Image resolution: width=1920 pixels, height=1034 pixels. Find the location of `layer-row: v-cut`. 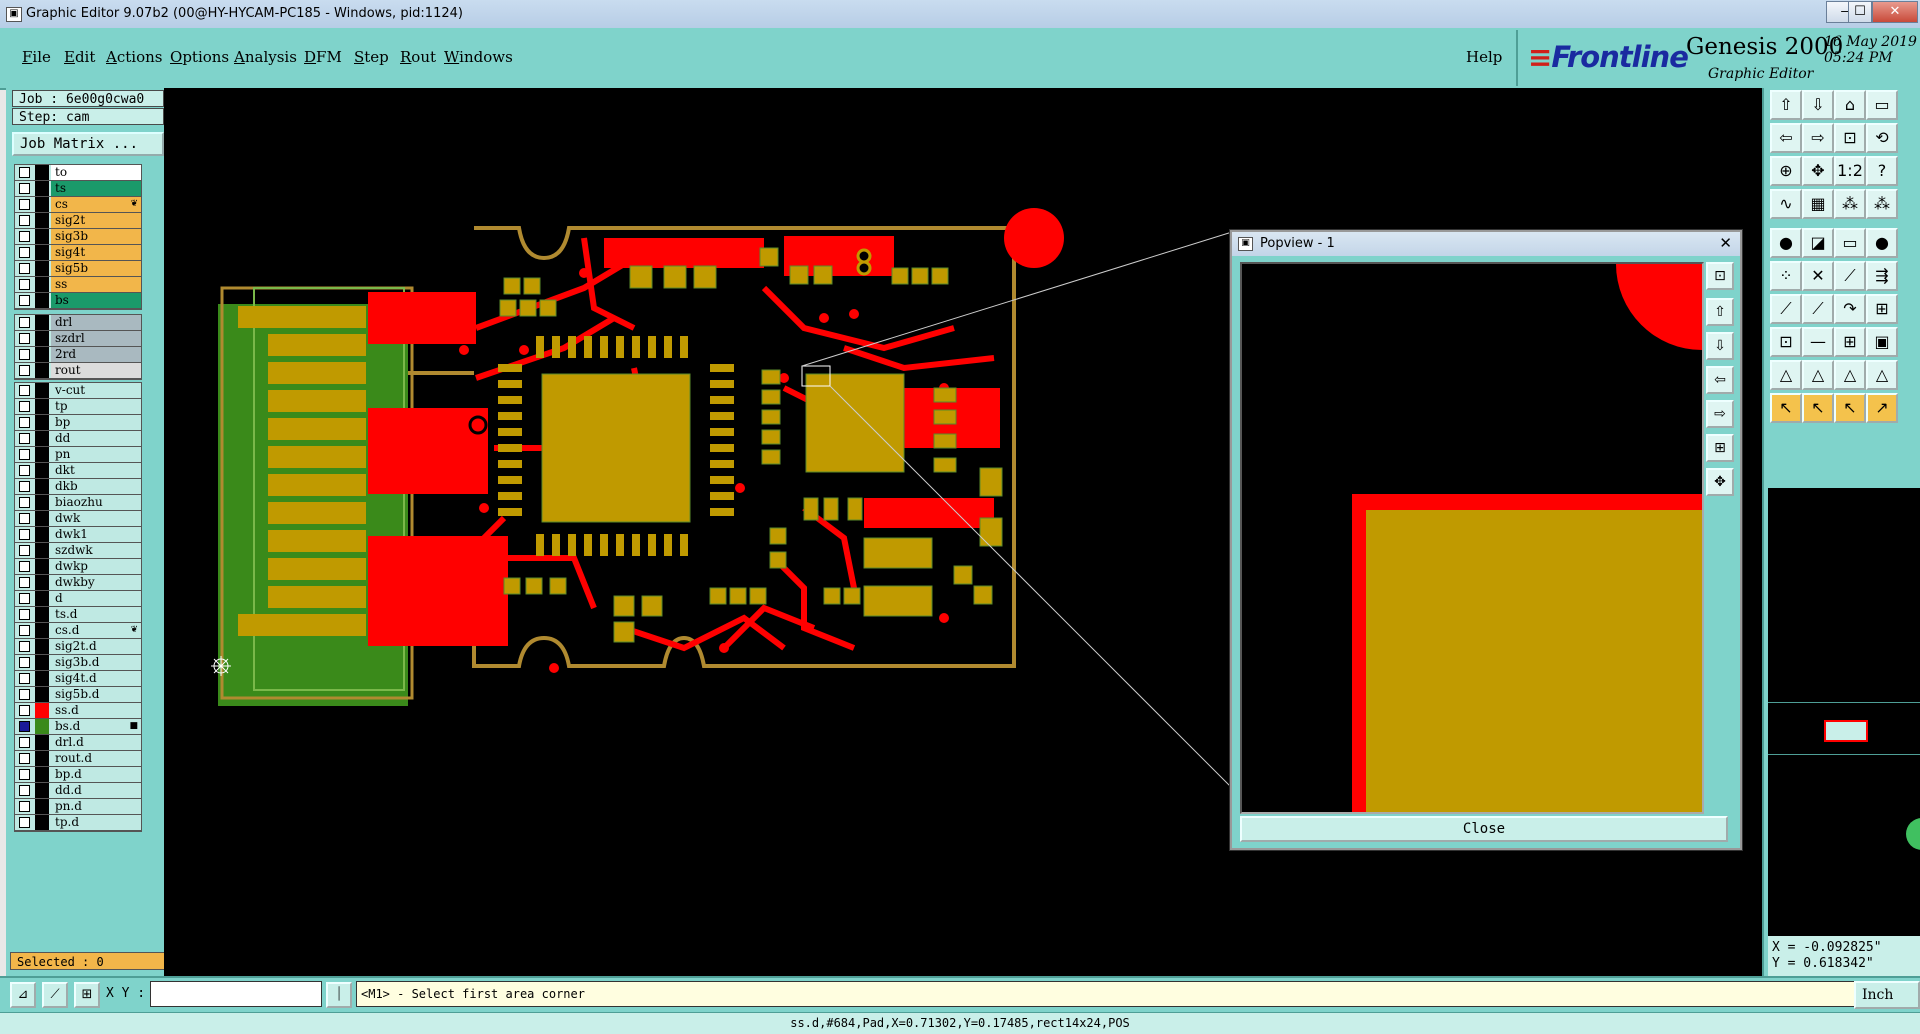

layer-row: v-cut is located at coordinates (78, 391).